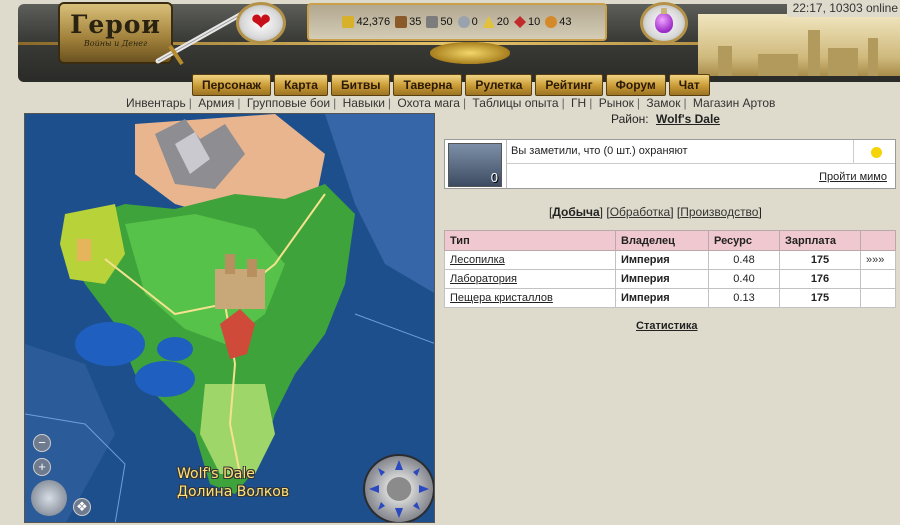 Image resolution: width=900 pixels, height=525 pixels. What do you see at coordinates (616, 103) in the screenshot?
I see `subnav-market: Рынок` at bounding box center [616, 103].